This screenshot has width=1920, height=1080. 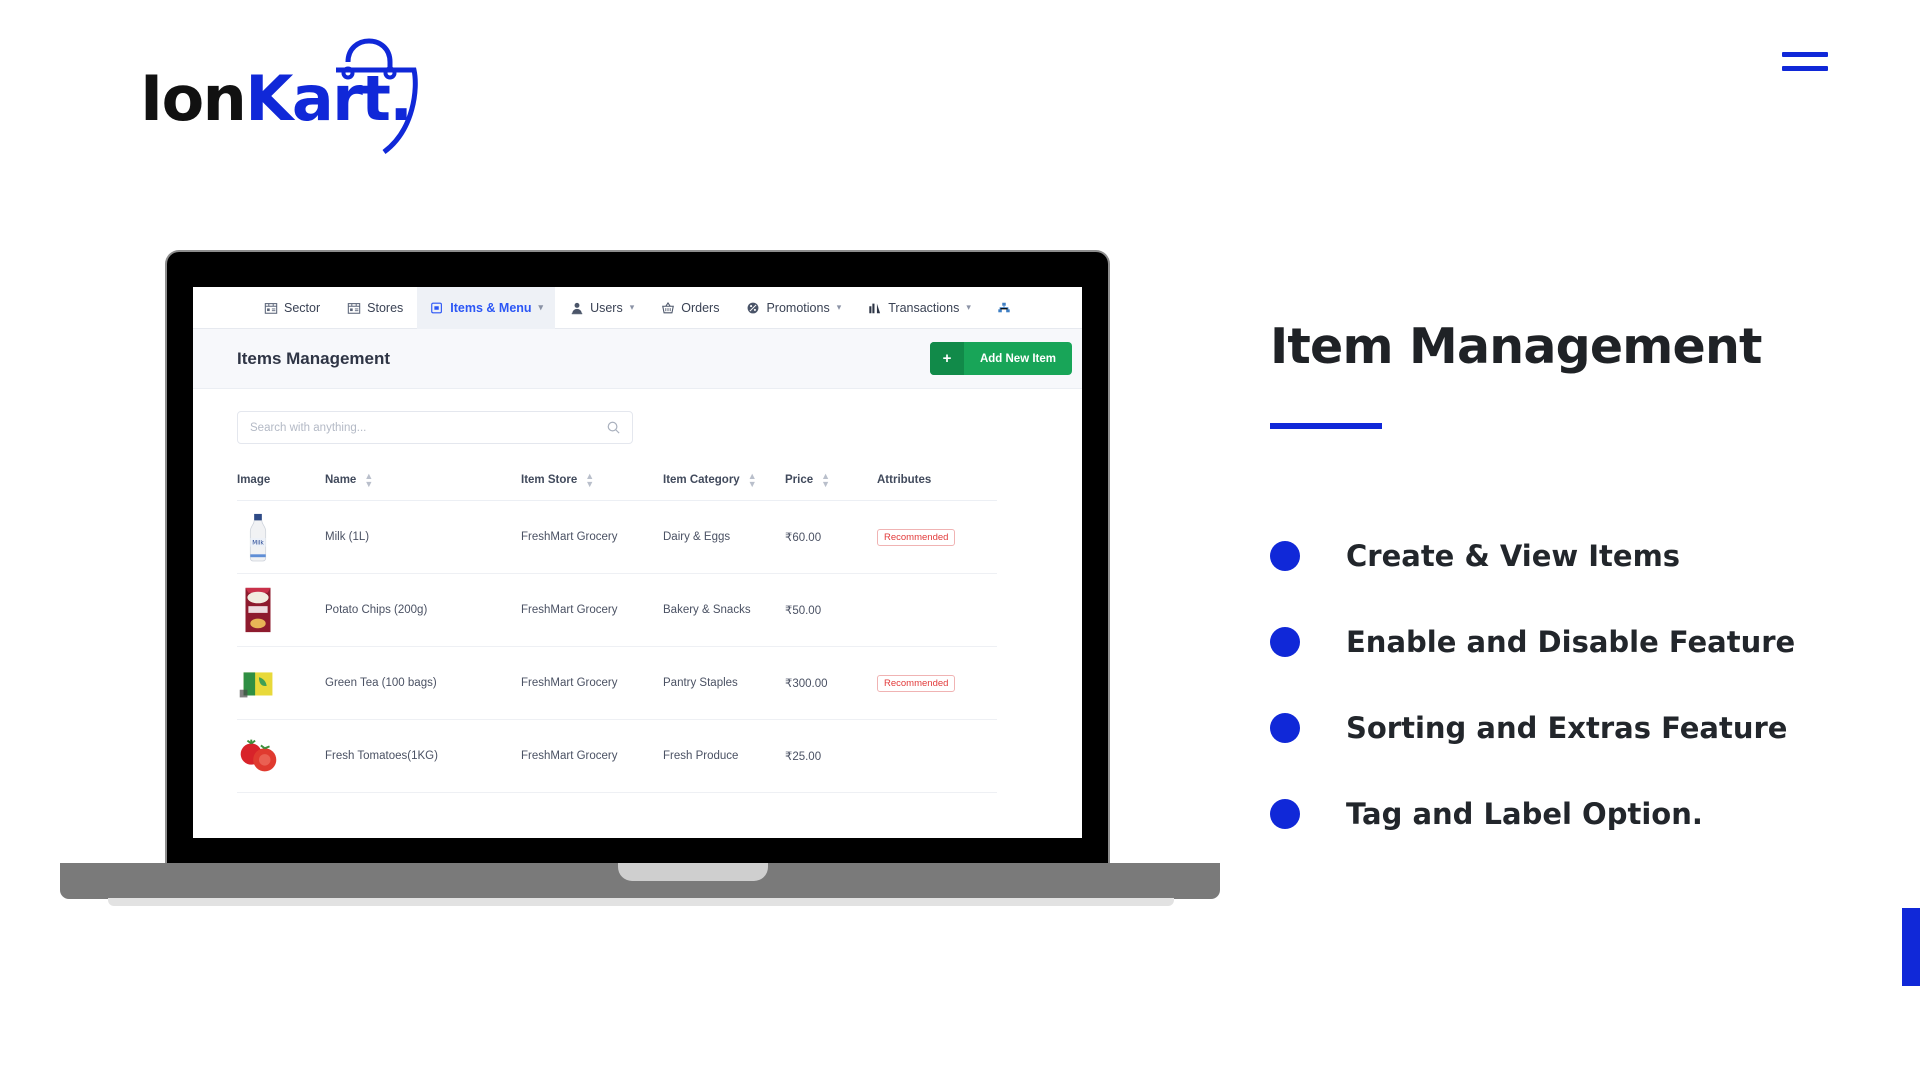 What do you see at coordinates (258, 610) in the screenshot?
I see `potato-chips-packet-thumbnail` at bounding box center [258, 610].